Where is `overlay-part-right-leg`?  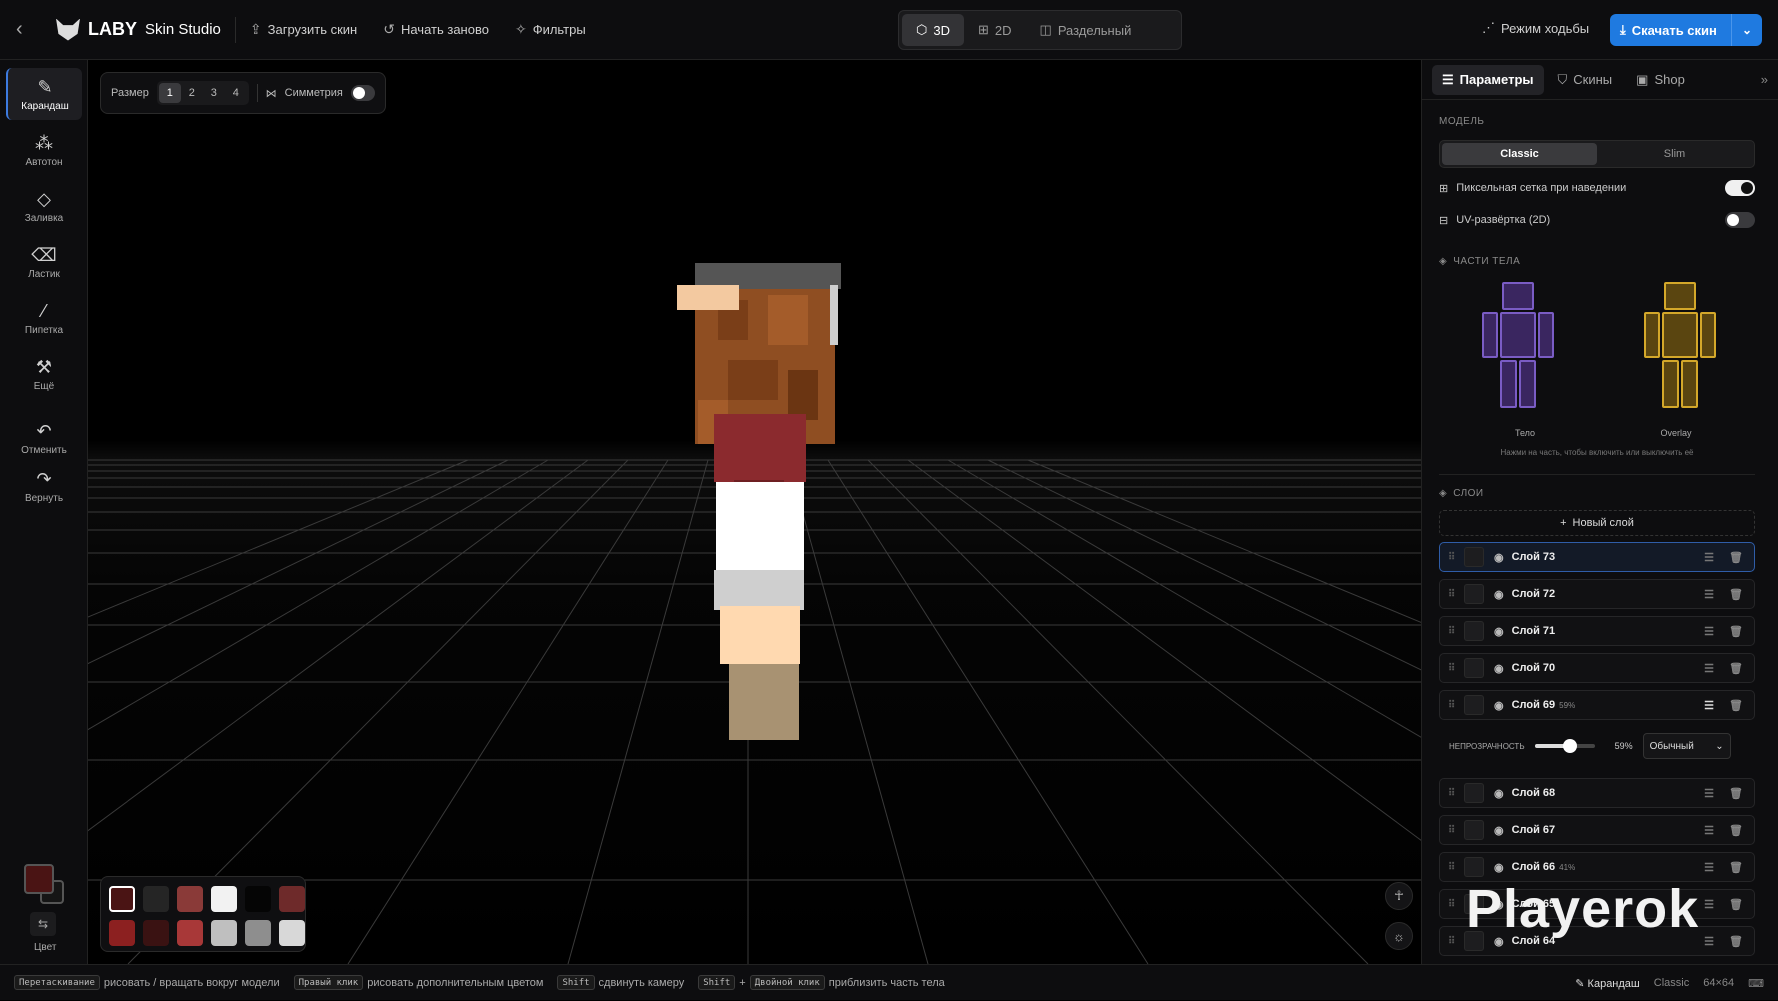 overlay-part-right-leg is located at coordinates (1670, 384).